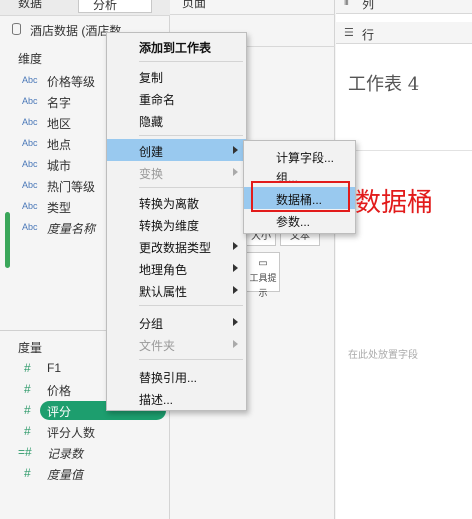 Image resolution: width=472 pixels, height=519 pixels. Describe the element at coordinates (151, 78) in the screenshot. I see `menu-item-label: 复制` at that location.